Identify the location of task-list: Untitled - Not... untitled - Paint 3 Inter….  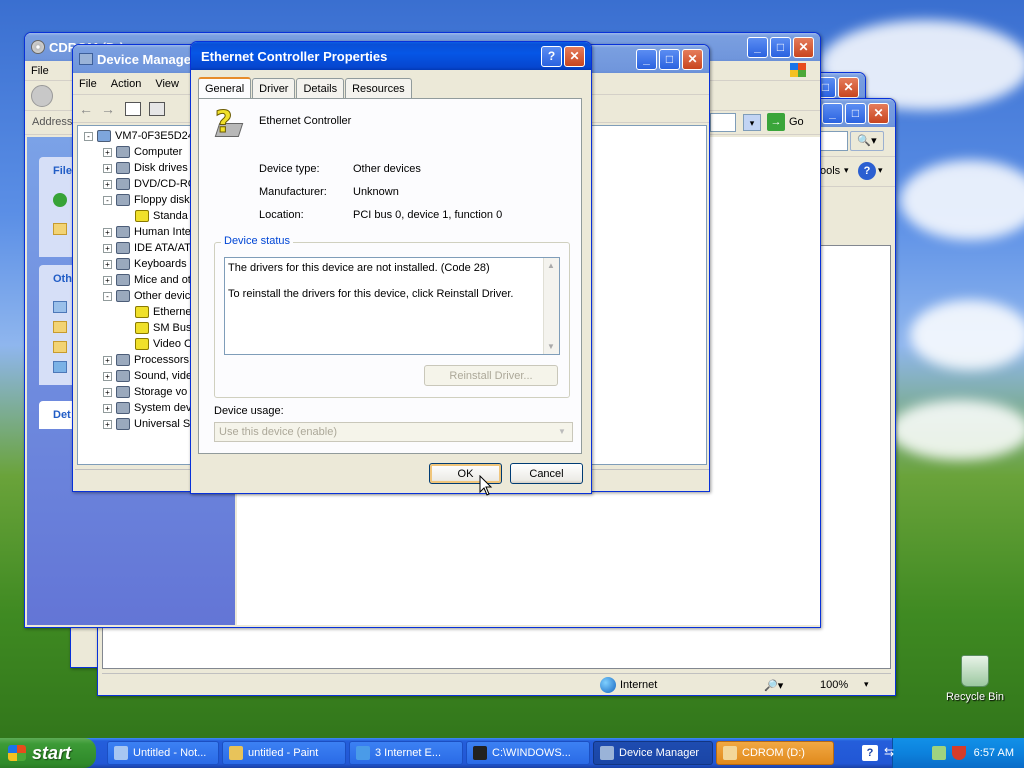
(469, 753).